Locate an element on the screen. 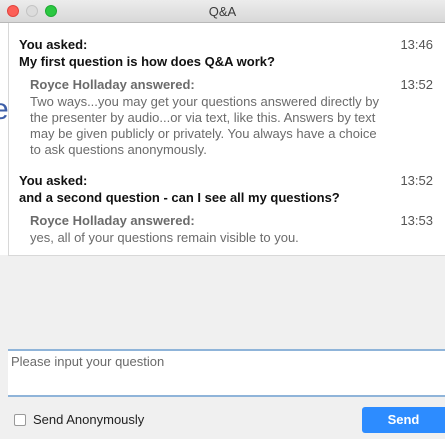 The width and height of the screenshot is (445, 439). bottom-bar: Send Anonymously Send is located at coordinates (222, 418).